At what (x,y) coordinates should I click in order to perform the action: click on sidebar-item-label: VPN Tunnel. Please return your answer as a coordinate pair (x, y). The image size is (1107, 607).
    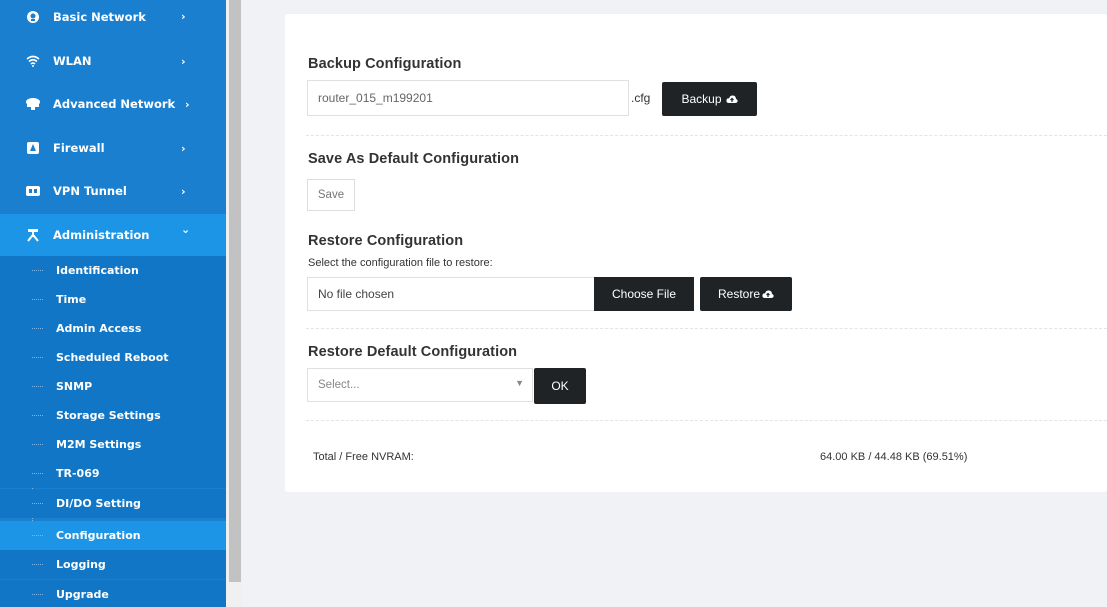
    Looking at the image, I should click on (90, 191).